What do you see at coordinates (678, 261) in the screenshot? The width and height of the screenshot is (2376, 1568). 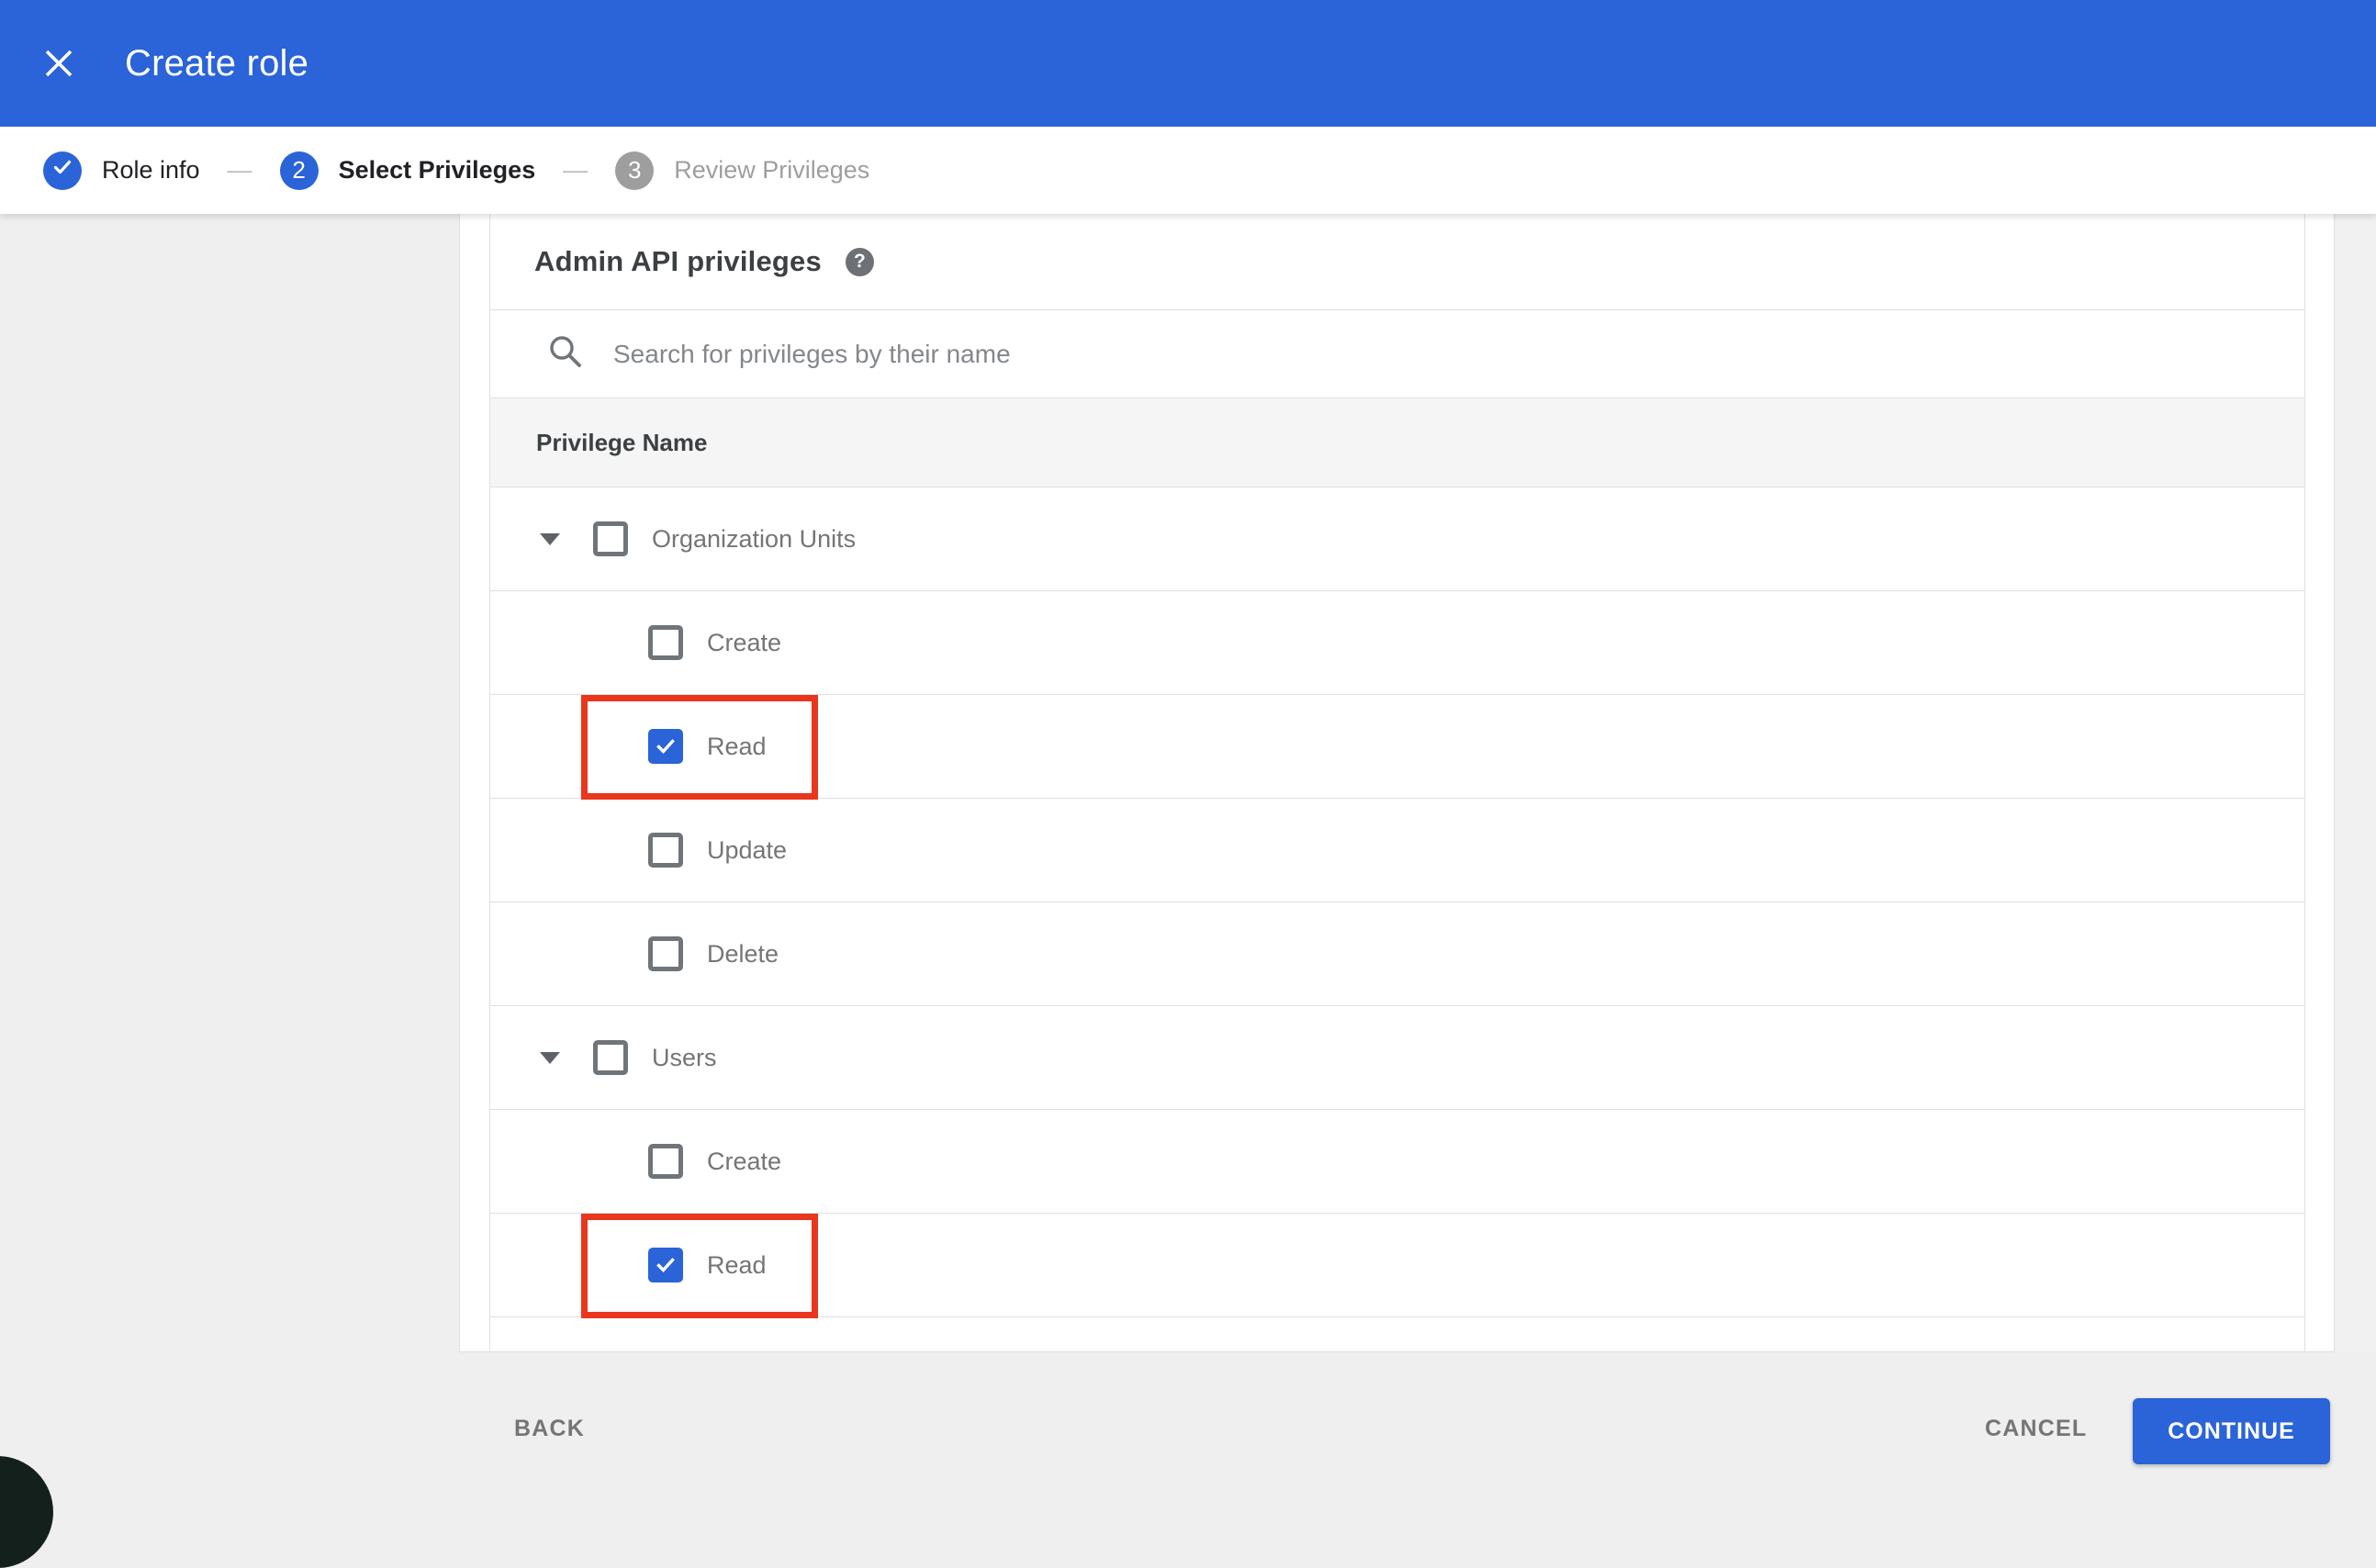 I see `section-heading: Admin API privileges` at bounding box center [678, 261].